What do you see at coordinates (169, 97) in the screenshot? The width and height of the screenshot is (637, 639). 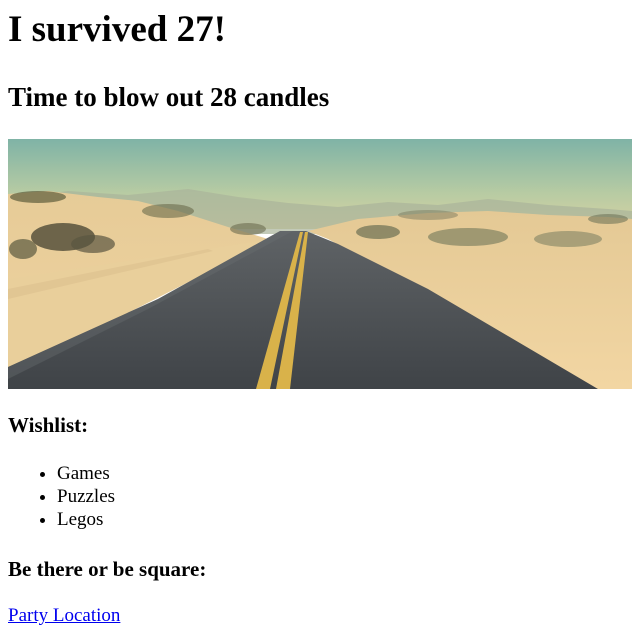 I see `page-subtitle: Time to blow out 28 candles` at bounding box center [169, 97].